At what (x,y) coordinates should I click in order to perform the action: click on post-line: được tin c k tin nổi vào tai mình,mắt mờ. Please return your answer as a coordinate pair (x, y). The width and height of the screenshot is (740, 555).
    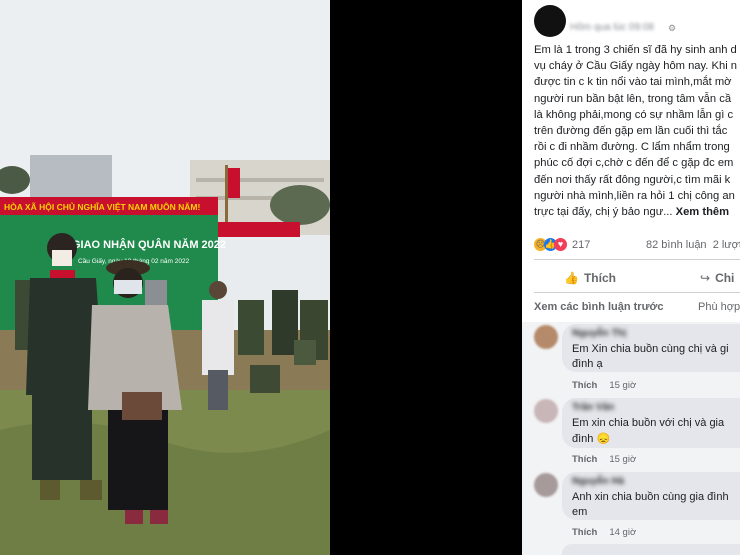
    Looking at the image, I should click on (633, 82).